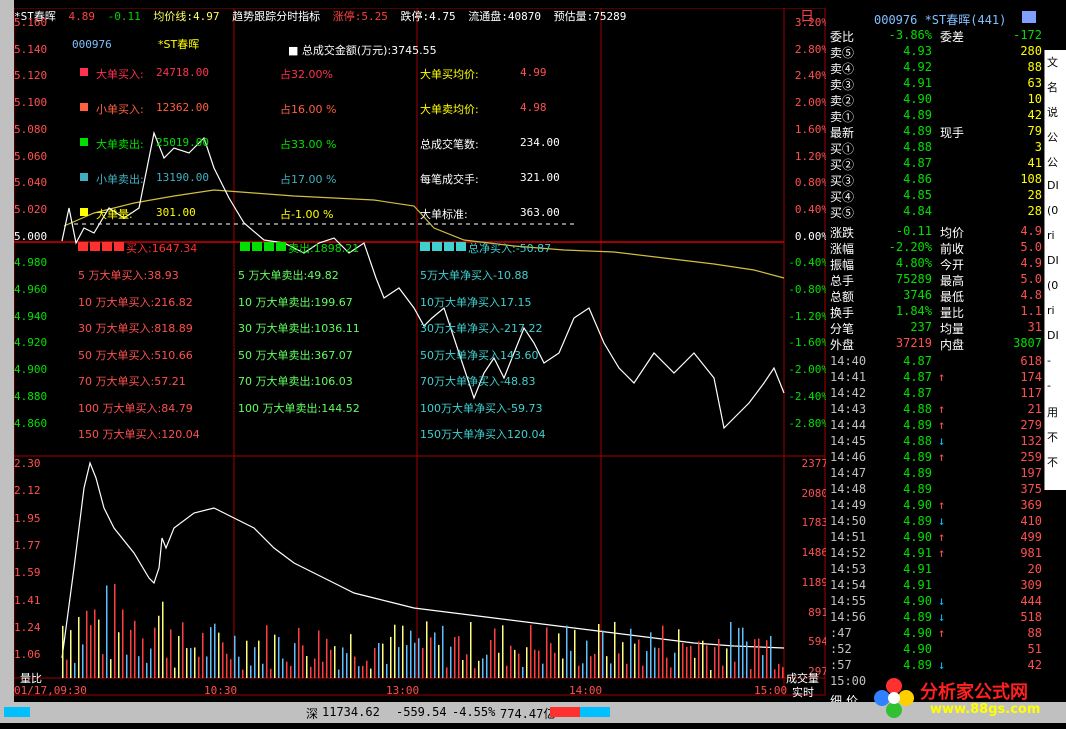 The image size is (1066, 729). What do you see at coordinates (842, 281) in the screenshot?
I see `panel-cell: 总手` at bounding box center [842, 281].